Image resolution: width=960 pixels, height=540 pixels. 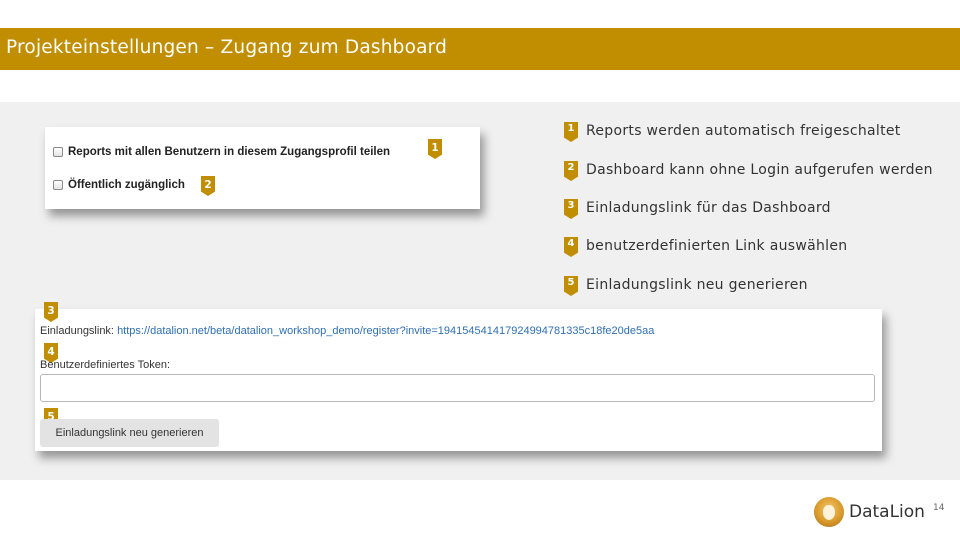 I want to click on legend-text-3: Einladungslink für das Dashboard, so click(x=708, y=208).